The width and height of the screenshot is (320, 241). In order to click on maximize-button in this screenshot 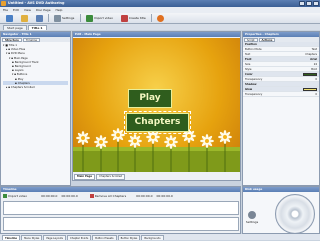, I will do `click(309, 3)`.